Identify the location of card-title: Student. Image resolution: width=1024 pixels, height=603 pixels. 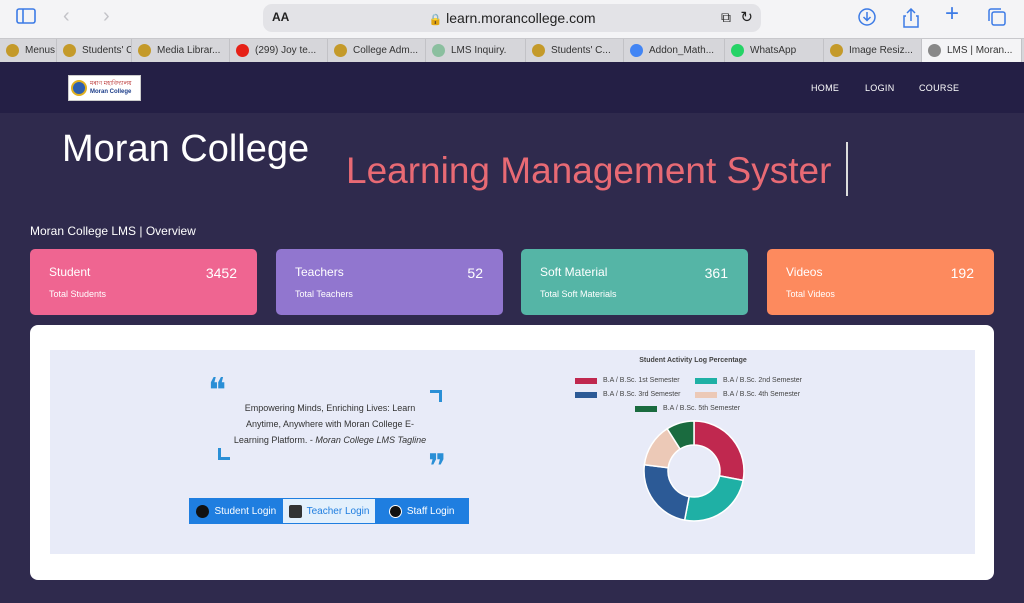
(70, 272).